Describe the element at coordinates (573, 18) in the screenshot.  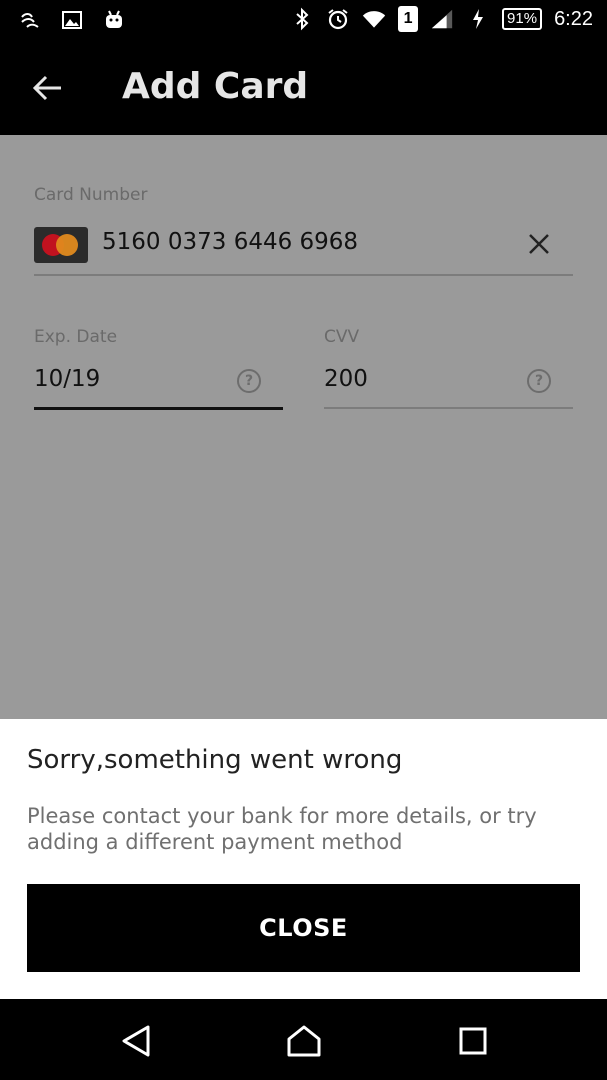
I see `status-time: 6:22` at that location.